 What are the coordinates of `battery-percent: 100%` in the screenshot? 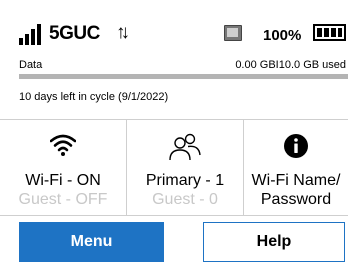 It's located at (282, 35).